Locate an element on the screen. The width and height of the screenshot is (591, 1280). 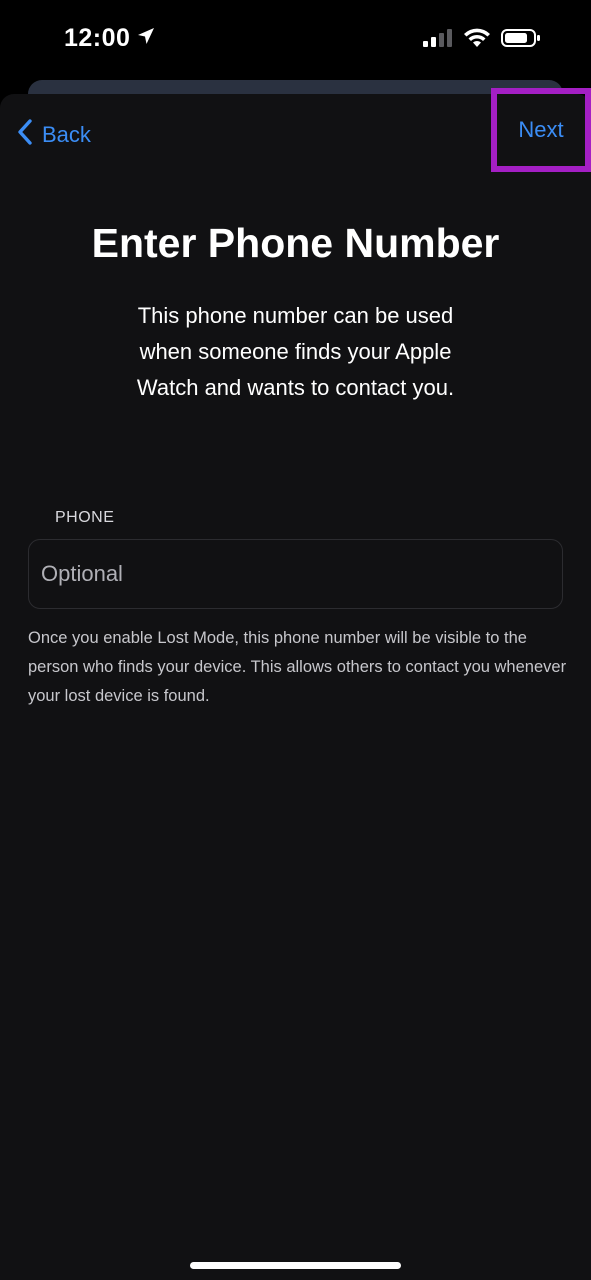
phone-input is located at coordinates (300, 574).